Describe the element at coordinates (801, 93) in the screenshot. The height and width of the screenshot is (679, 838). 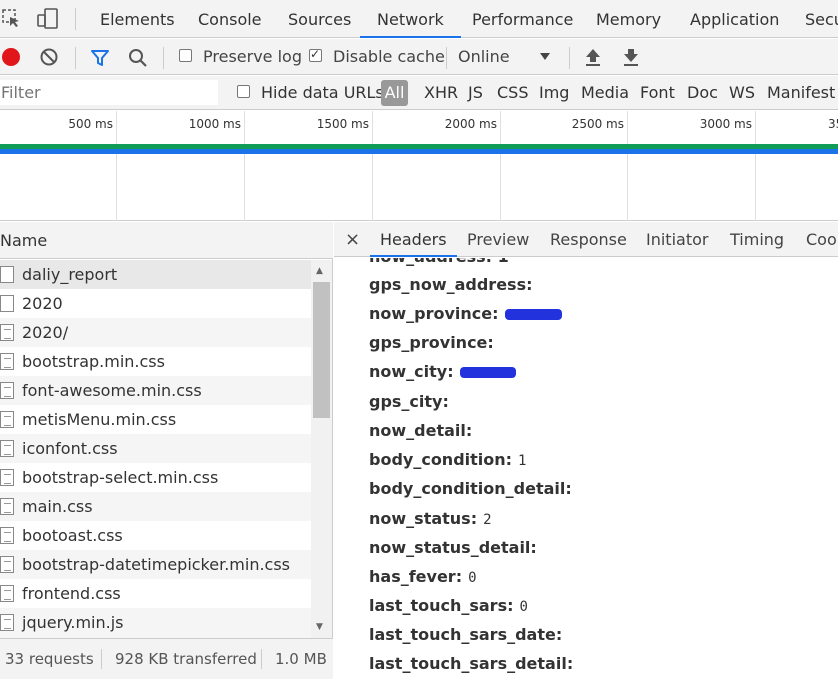
I see `filter-type-manifest: Manifest` at that location.